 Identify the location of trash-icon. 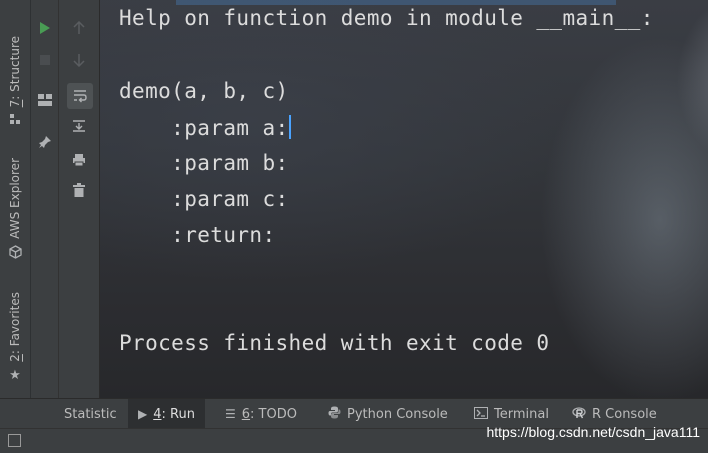
(79, 190).